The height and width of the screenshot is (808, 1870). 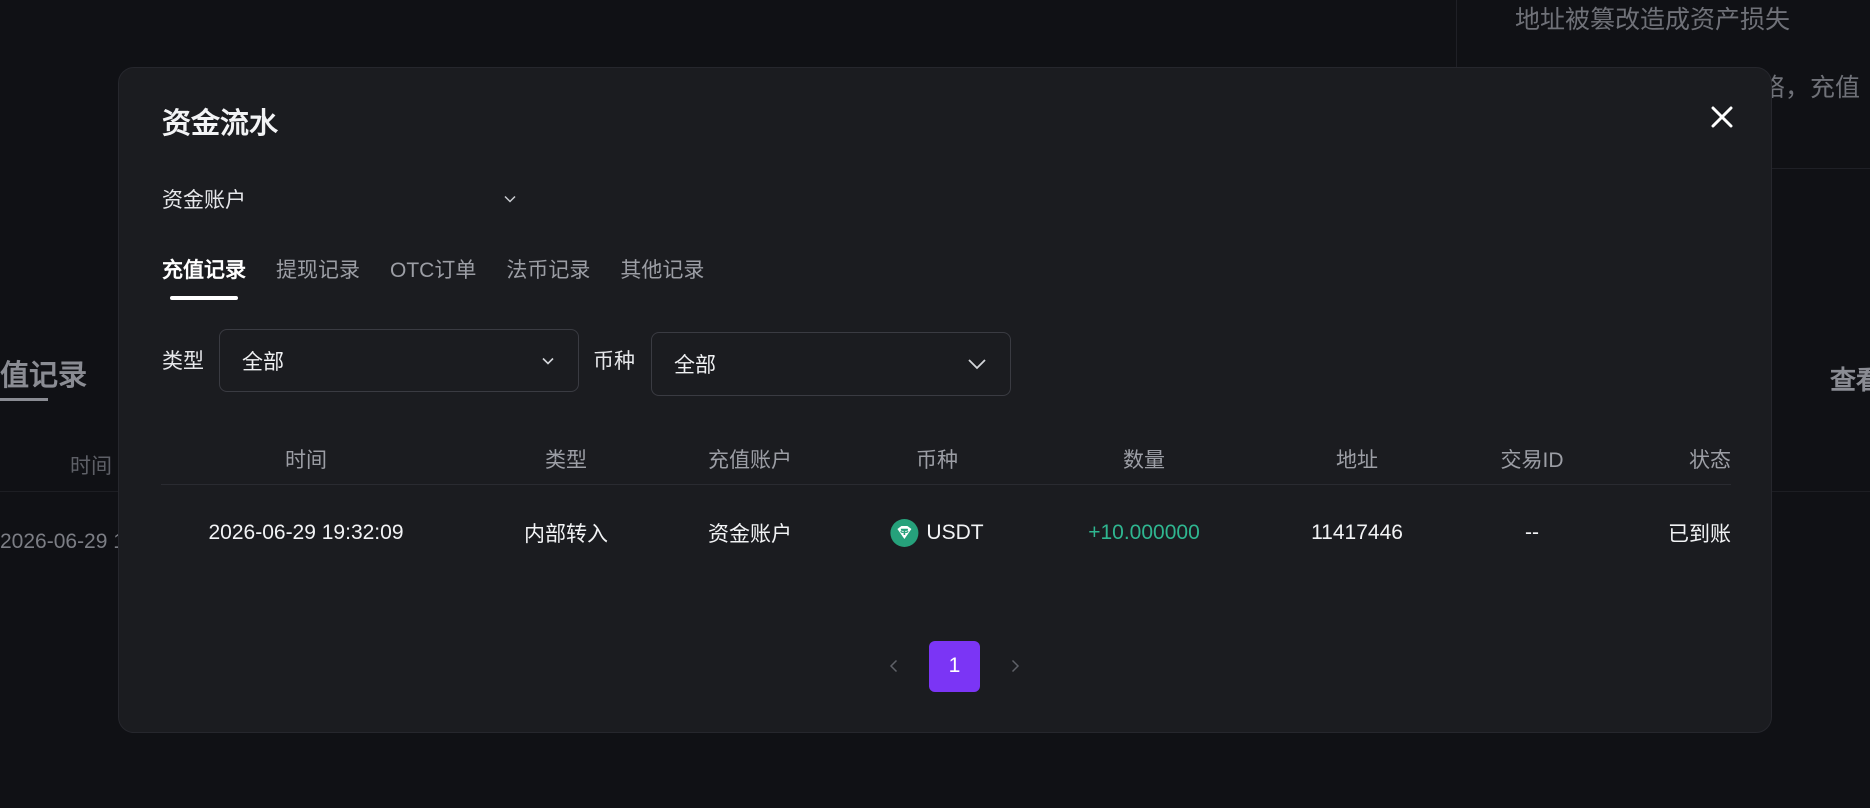 I want to click on tab-fiat-records: 法币记录, so click(x=548, y=279).